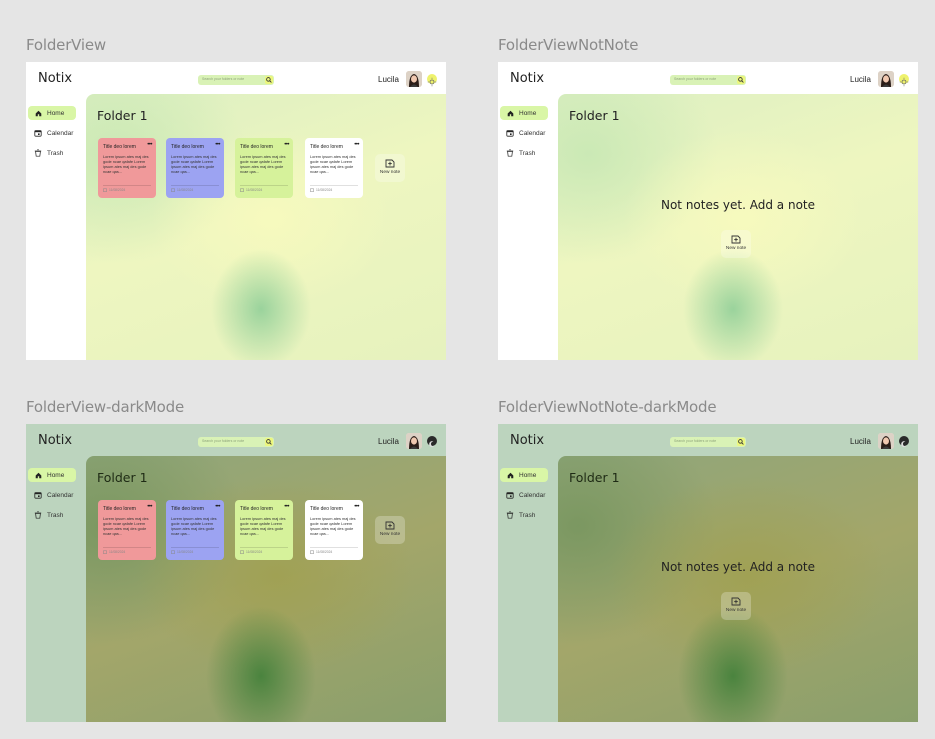  What do you see at coordinates (105, 407) in the screenshot?
I see `frame-label-folderview-dark: FolderView-darkMode` at bounding box center [105, 407].